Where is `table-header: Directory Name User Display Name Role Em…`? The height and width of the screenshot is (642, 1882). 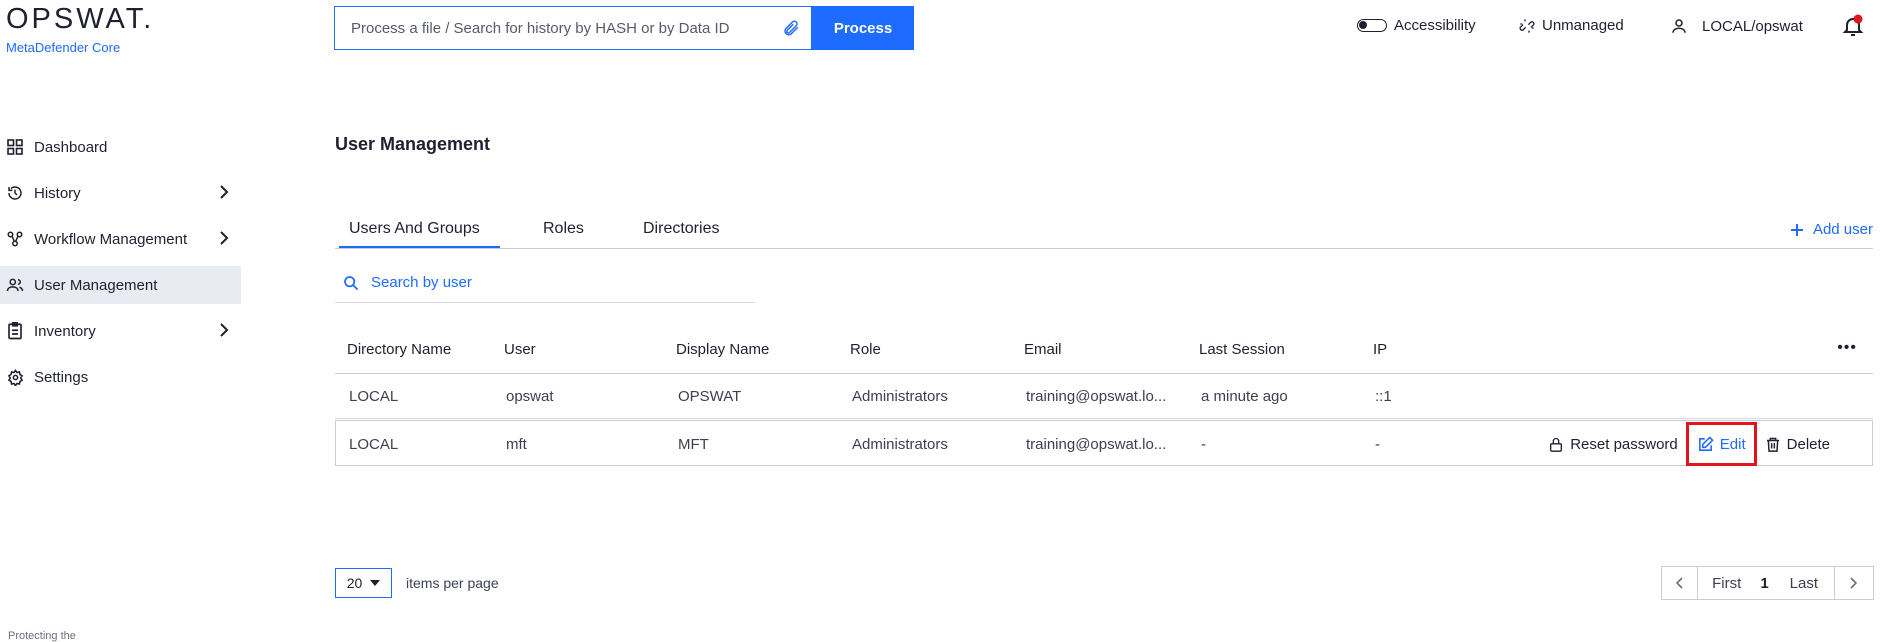 table-header: Directory Name User Display Name Role Em… is located at coordinates (1104, 353).